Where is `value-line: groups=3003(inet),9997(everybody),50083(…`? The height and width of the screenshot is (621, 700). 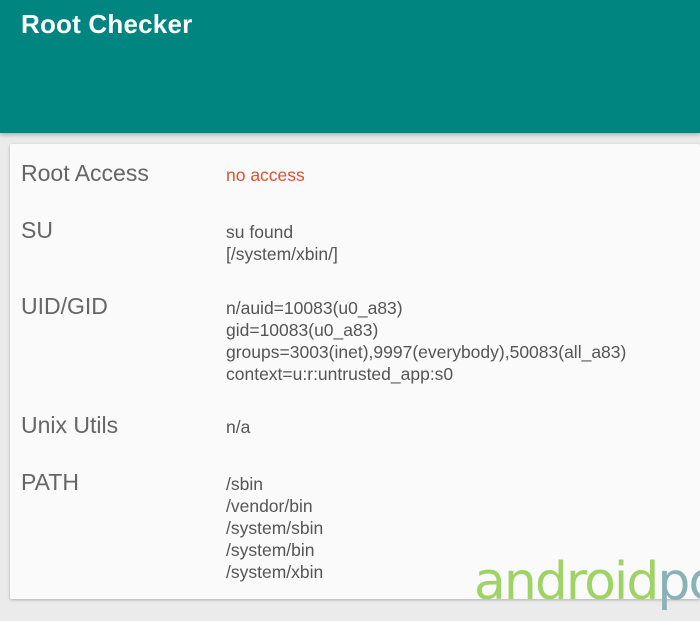
value-line: groups=3003(inet),9997(everybody),50083(… is located at coordinates (426, 352).